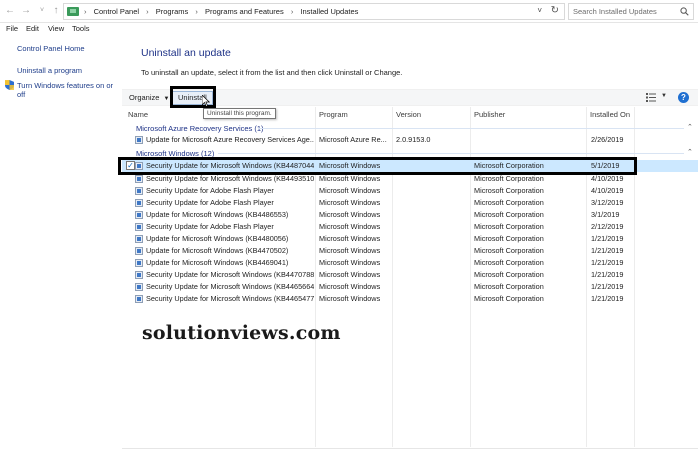 Image resolution: width=698 pixels, height=451 pixels. I want to click on crumb-programs: Programs, so click(172, 11).